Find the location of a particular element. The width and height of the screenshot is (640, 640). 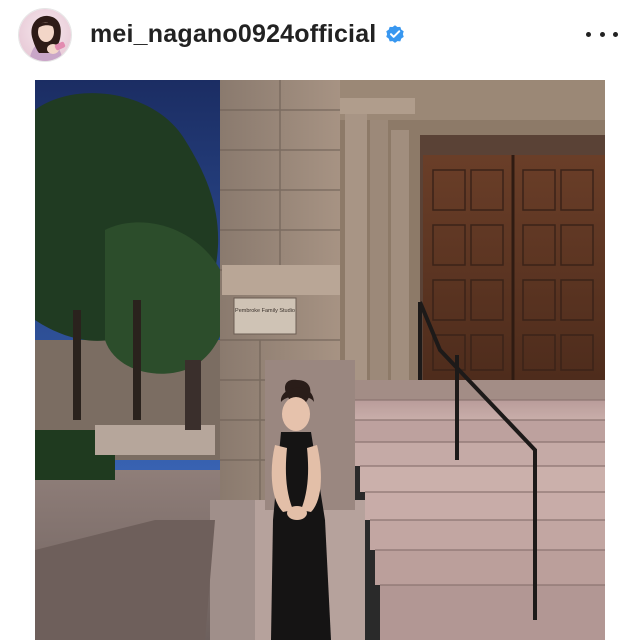

avatar-image is located at coordinates (45, 35).